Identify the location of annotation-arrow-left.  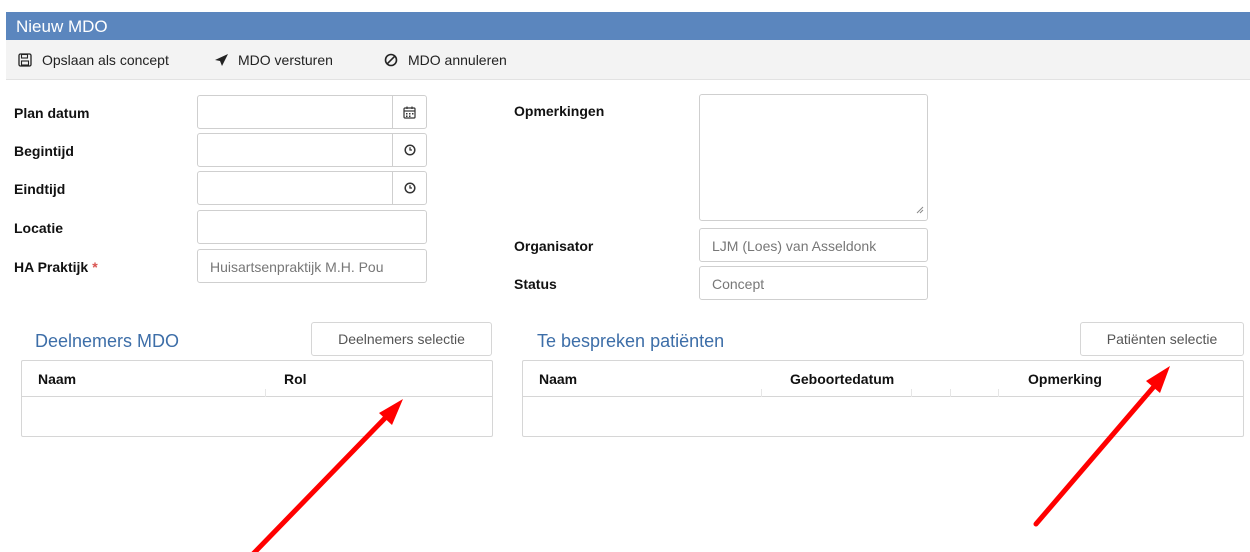
(327, 475).